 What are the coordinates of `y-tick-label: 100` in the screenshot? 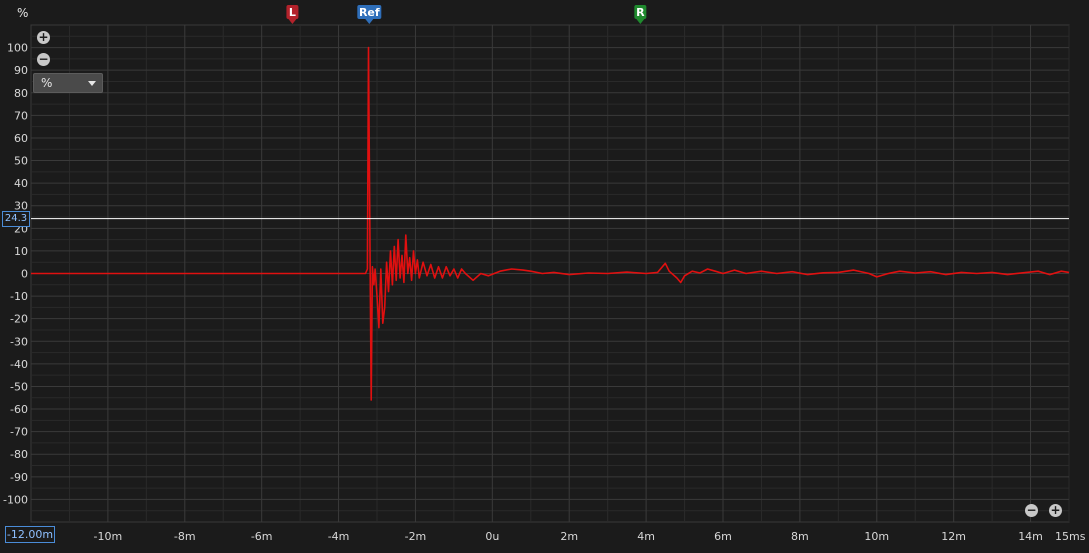 It's located at (17, 48).